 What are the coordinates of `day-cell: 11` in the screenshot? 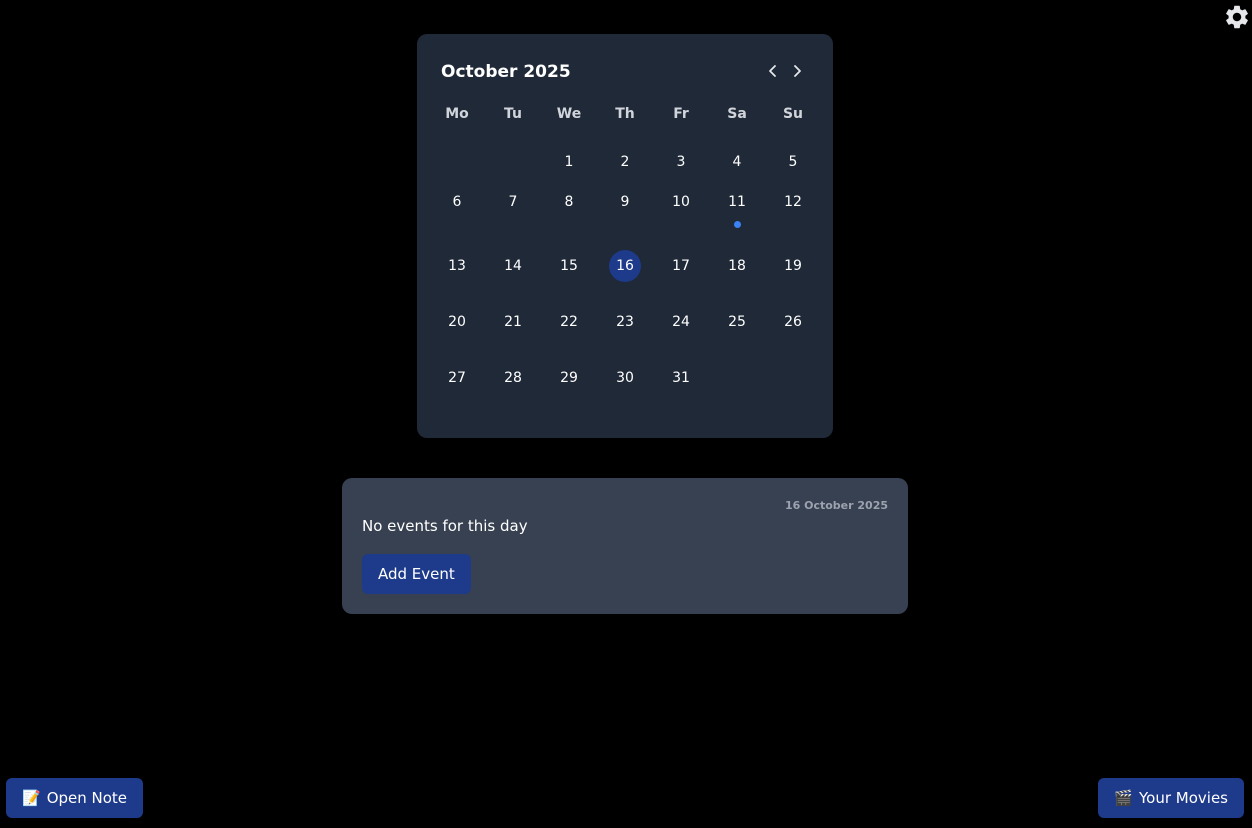 It's located at (737, 218).